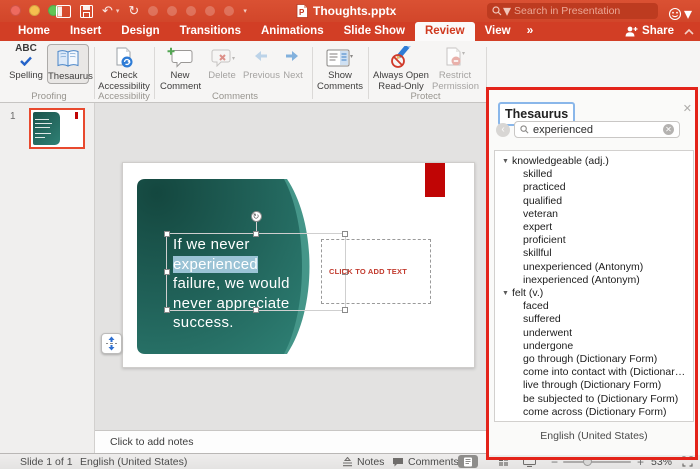 The height and width of the screenshot is (469, 700). Describe the element at coordinates (133, 462) in the screenshot. I see `language-status: English (United States)` at that location.